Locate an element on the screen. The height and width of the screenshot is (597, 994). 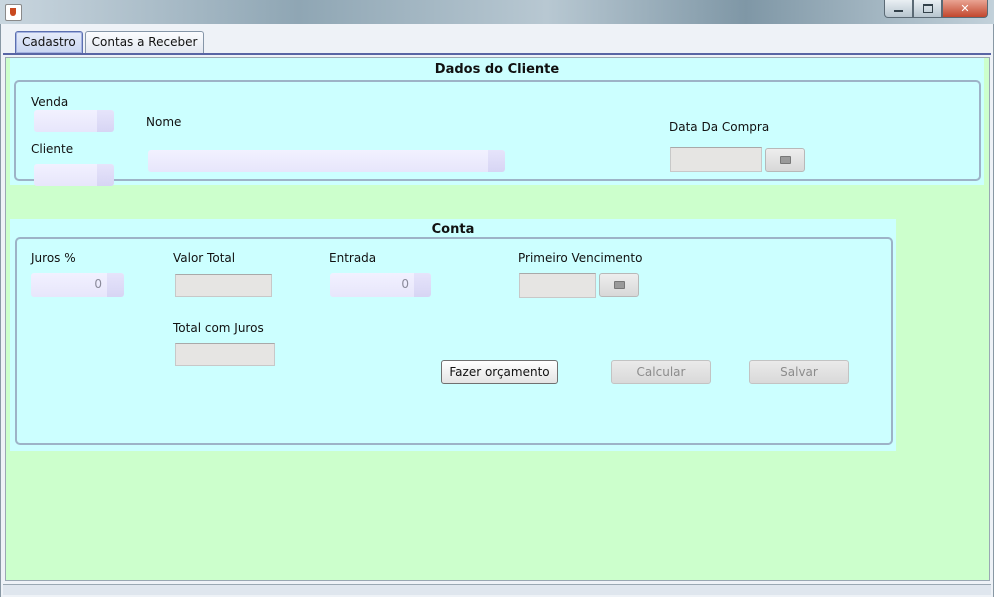
entrada-spinner: 0 is located at coordinates (380, 285).